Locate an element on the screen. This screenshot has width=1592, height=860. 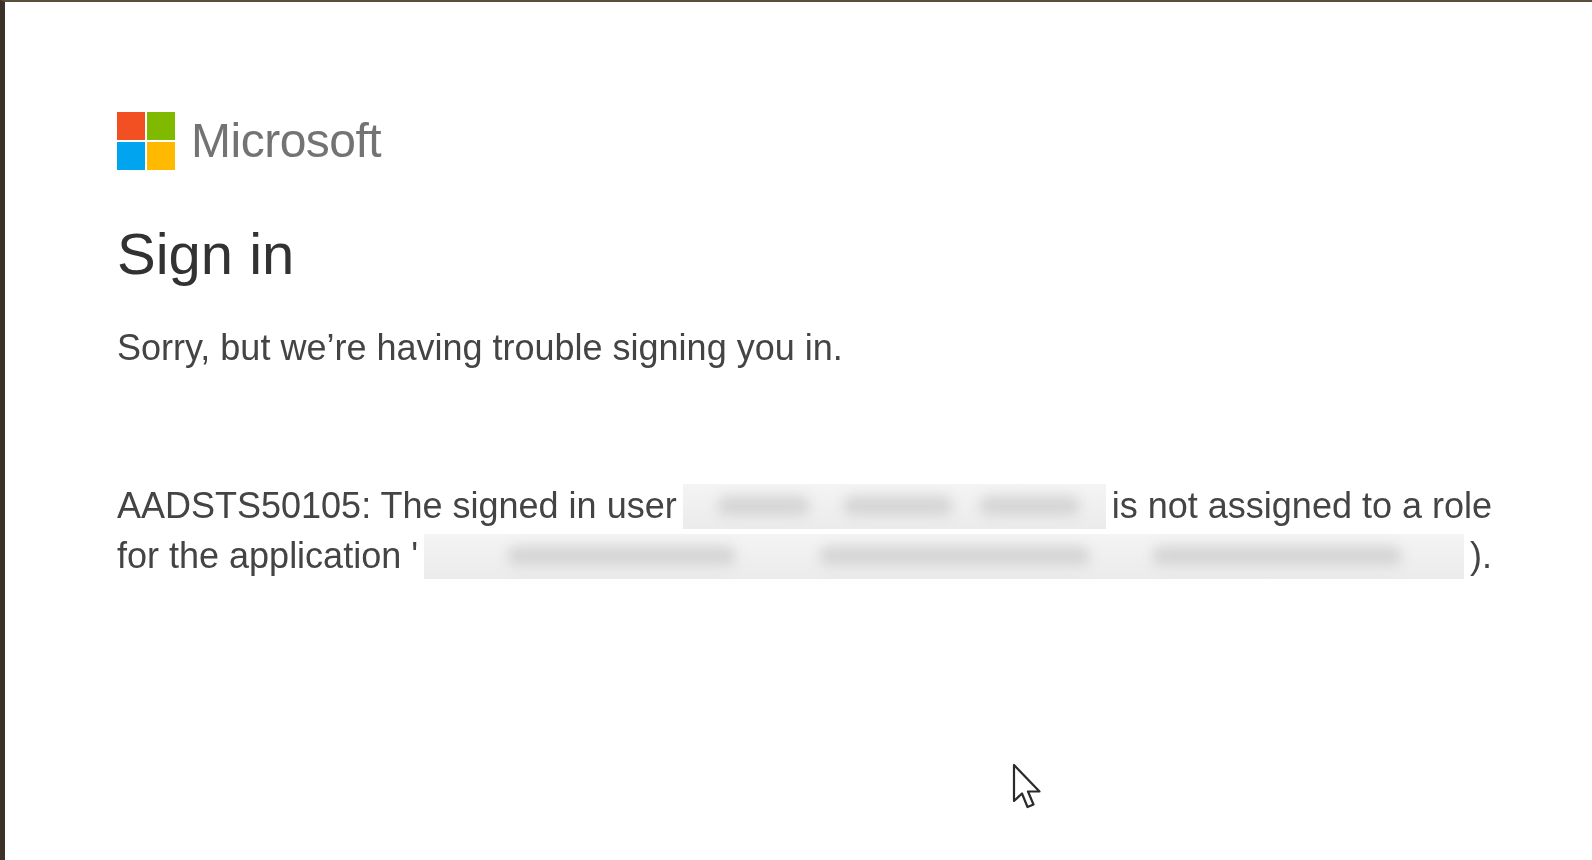
error-text: AADSTS50105: The signed in user is located at coordinates (397, 506).